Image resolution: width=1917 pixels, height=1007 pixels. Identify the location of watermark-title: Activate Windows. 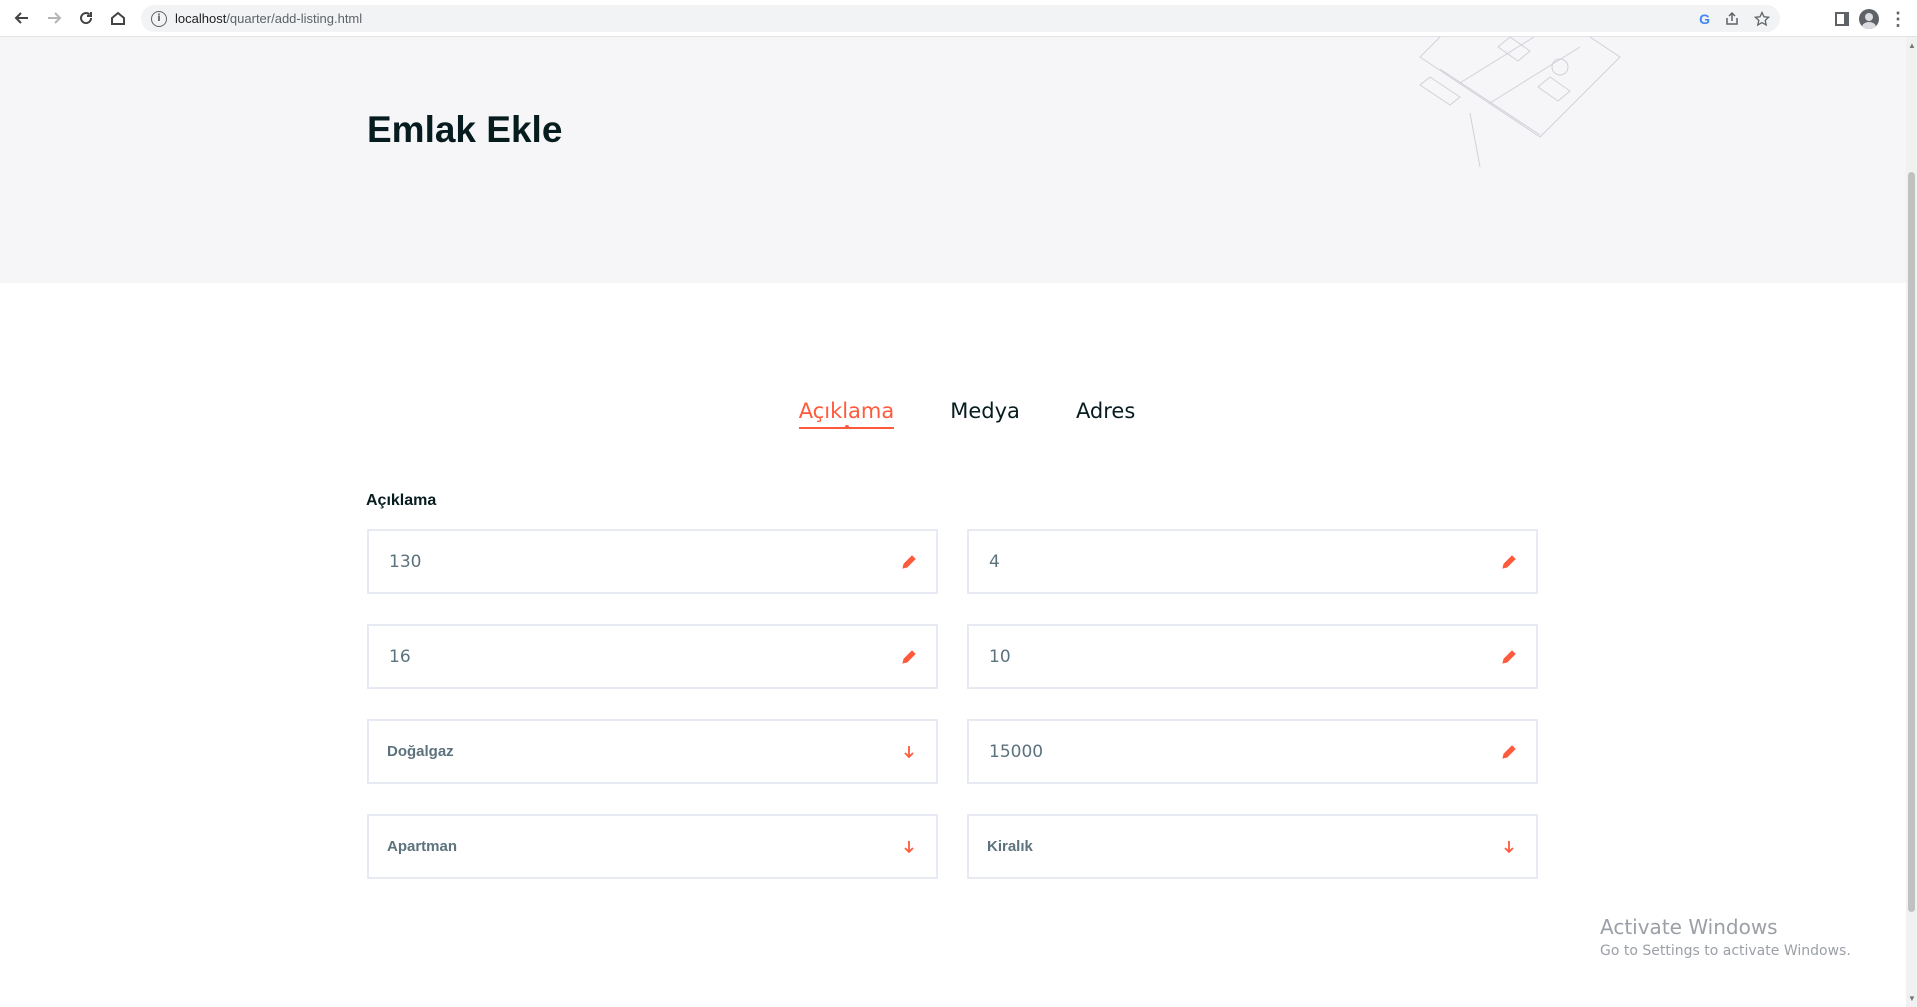
(1689, 927).